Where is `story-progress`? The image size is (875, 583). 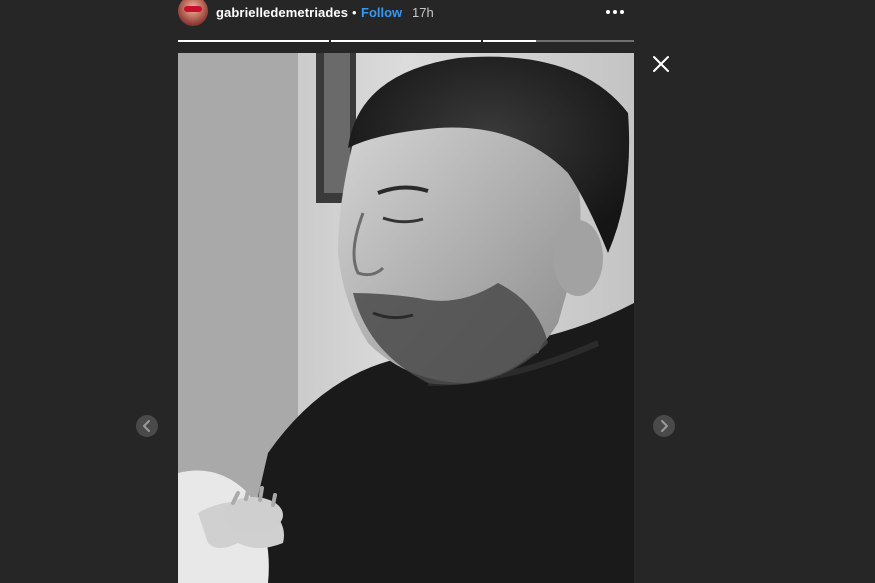
story-progress is located at coordinates (406, 41).